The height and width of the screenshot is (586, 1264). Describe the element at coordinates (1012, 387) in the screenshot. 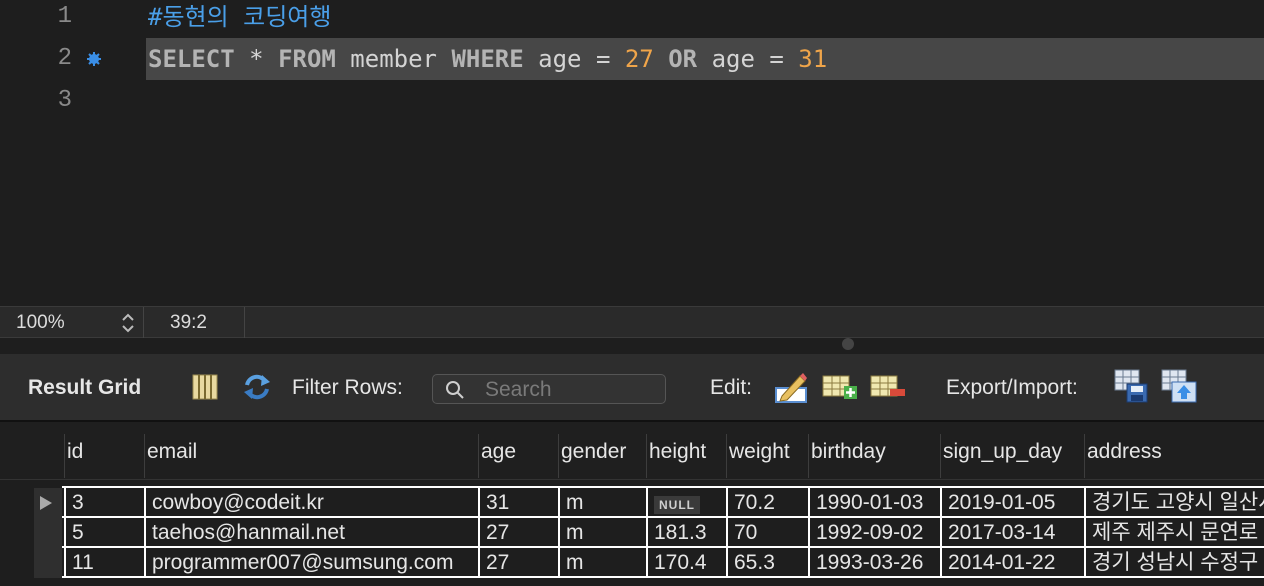

I see `export-import-label: Export/Import:` at that location.